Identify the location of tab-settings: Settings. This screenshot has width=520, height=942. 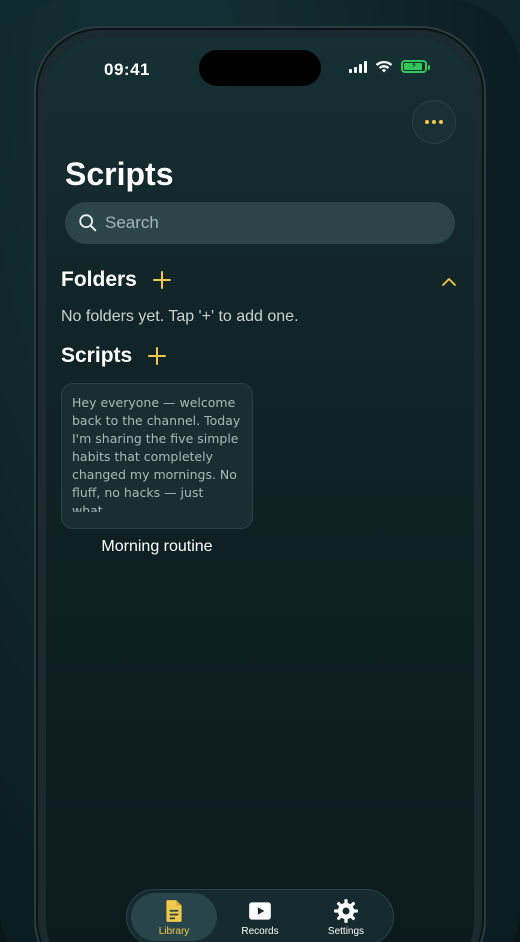
(346, 917).